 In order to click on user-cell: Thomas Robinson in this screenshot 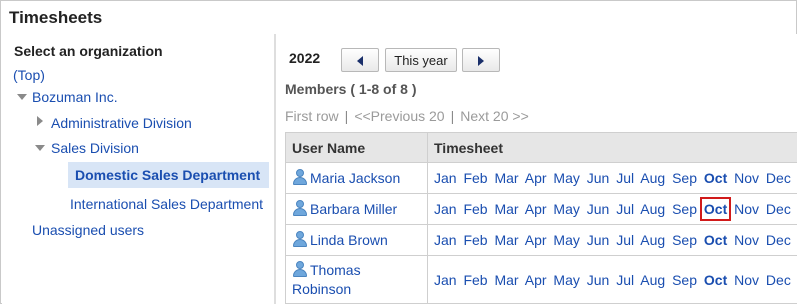, I will do `click(356, 279)`.